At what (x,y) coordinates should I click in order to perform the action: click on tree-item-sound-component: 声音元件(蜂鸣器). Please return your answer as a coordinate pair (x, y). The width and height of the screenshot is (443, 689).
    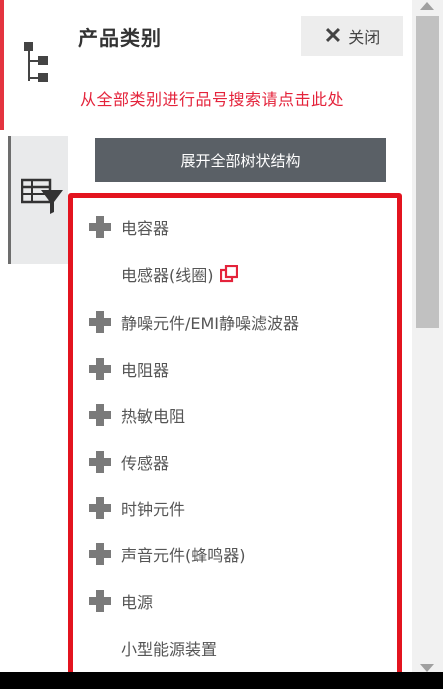
    Looking at the image, I should click on (167, 554).